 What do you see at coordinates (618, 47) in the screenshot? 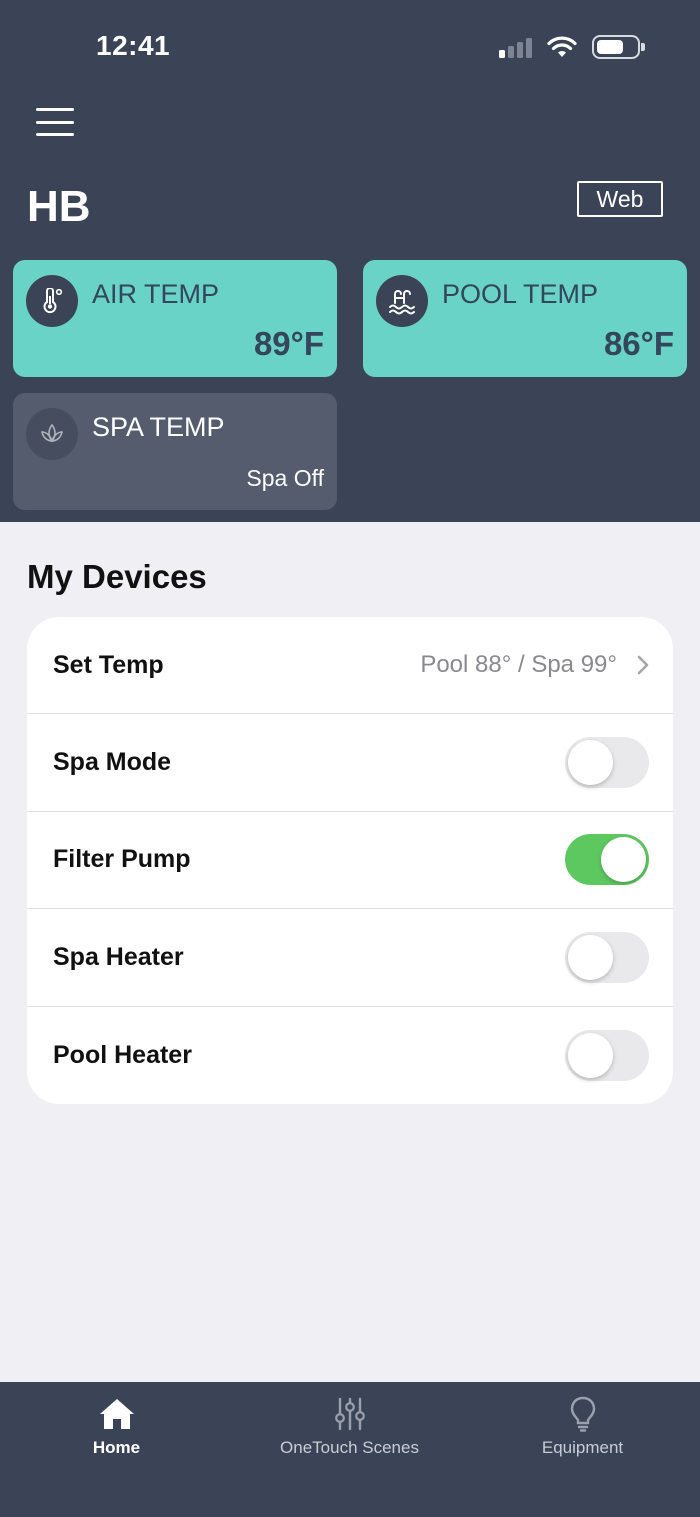
I see `battery-icon` at bounding box center [618, 47].